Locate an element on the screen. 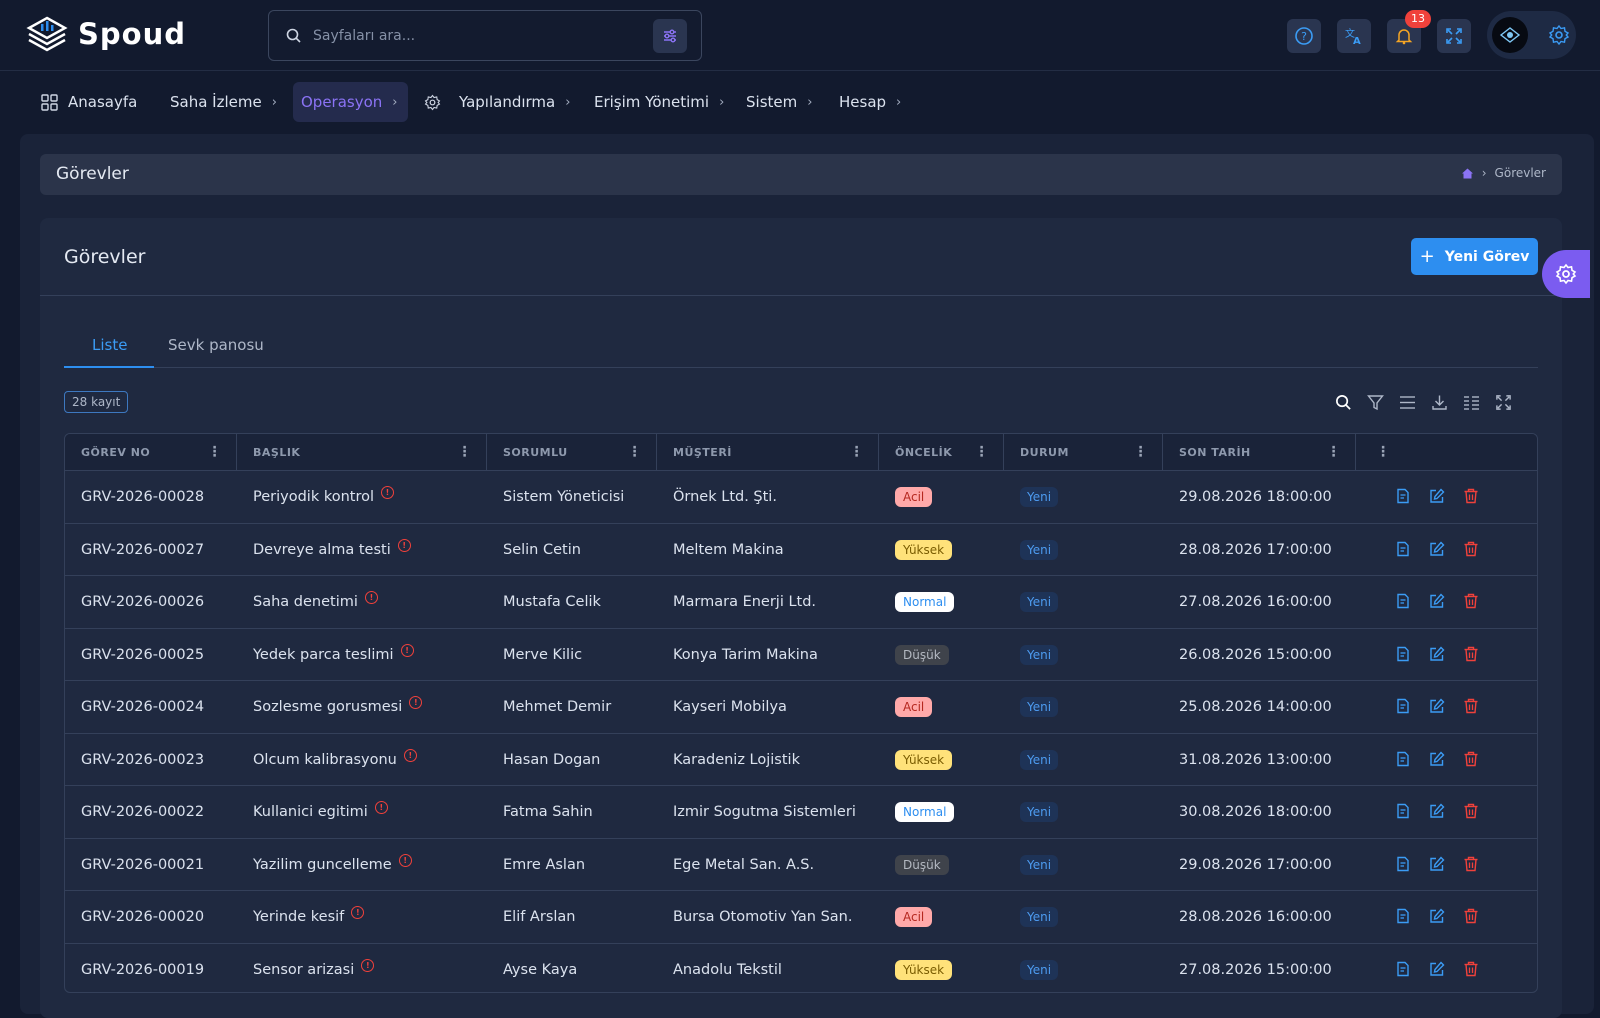 The width and height of the screenshot is (1600, 1018). table-download-button is located at coordinates (1439, 402).